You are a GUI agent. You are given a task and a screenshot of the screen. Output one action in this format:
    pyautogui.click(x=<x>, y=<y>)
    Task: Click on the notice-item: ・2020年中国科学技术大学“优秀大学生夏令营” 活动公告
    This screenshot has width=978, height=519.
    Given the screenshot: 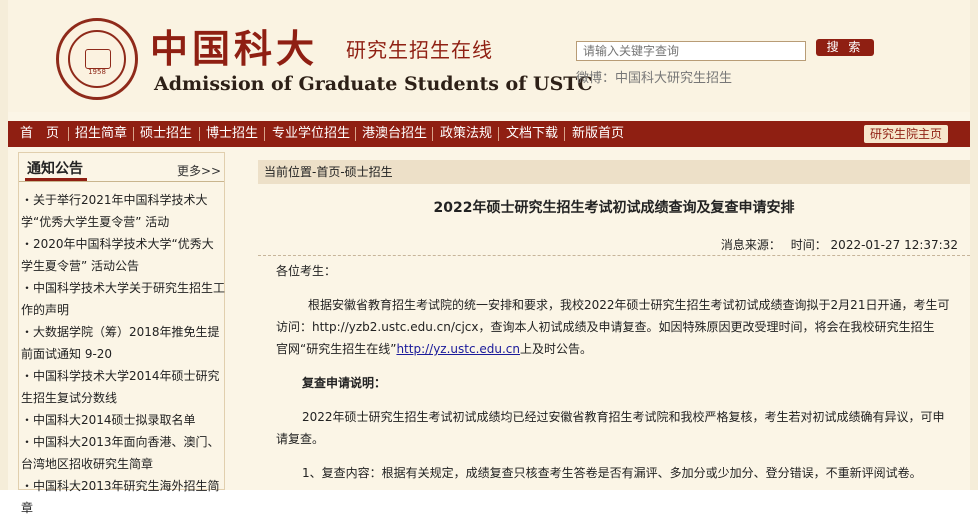 What is the action you would take?
    pyautogui.click(x=123, y=255)
    